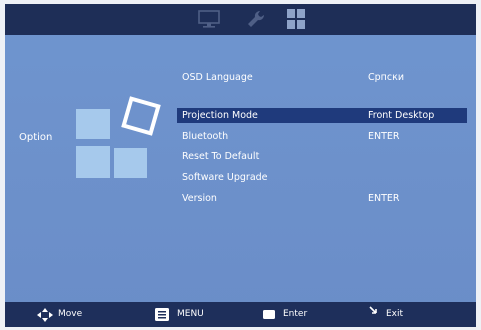  What do you see at coordinates (322, 77) in the screenshot?
I see `menu-item-osd-language: OSD Language Српски` at bounding box center [322, 77].